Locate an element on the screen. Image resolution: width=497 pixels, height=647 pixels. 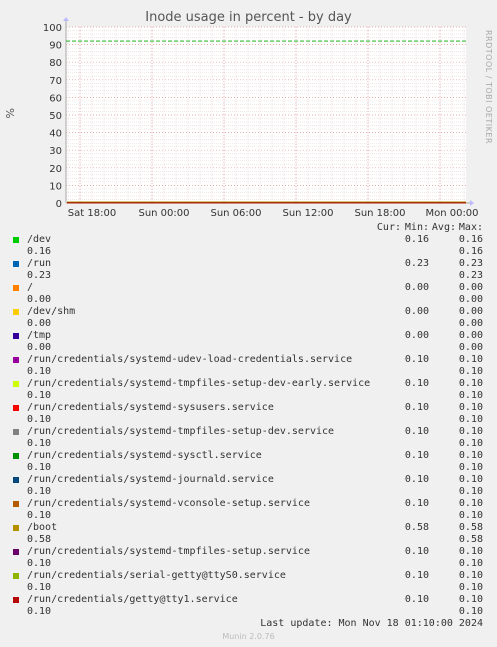
legend-cur-value: 0.16 is located at coordinates (416, 239).